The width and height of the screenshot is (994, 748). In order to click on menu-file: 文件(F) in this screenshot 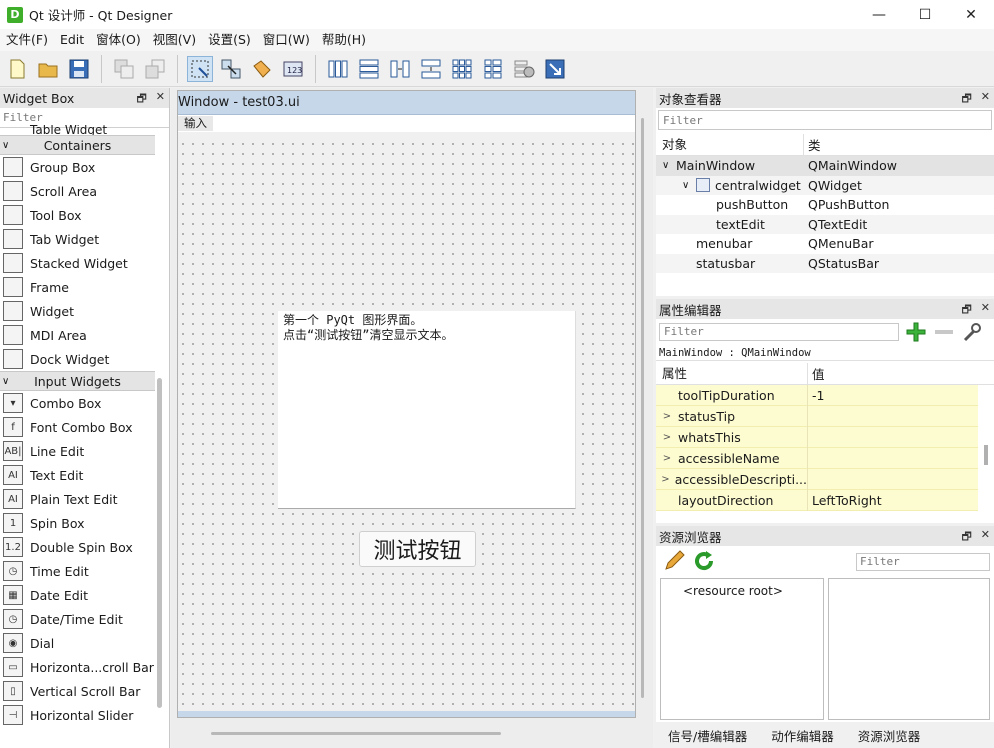, I will do `click(27, 40)`.